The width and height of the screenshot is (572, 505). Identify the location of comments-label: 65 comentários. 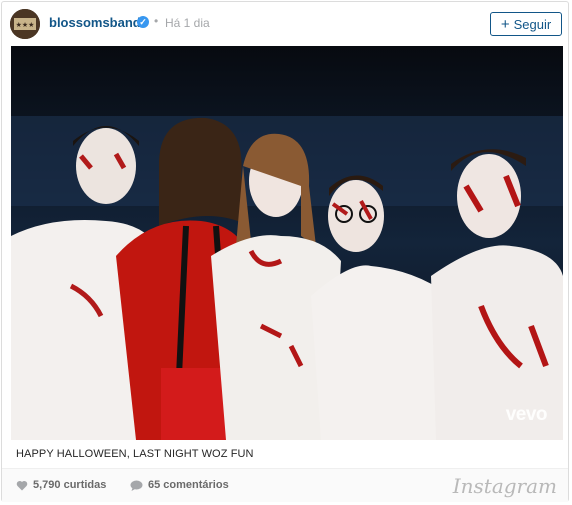
(188, 485).